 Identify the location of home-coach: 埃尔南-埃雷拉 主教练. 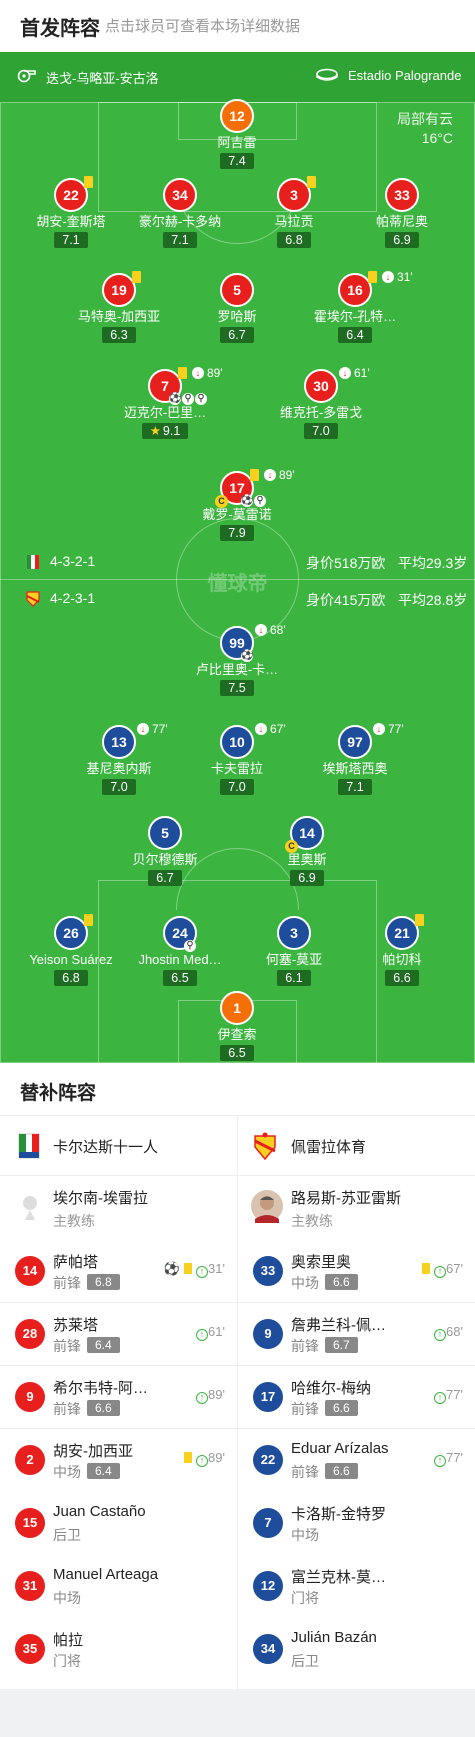
(118, 1207).